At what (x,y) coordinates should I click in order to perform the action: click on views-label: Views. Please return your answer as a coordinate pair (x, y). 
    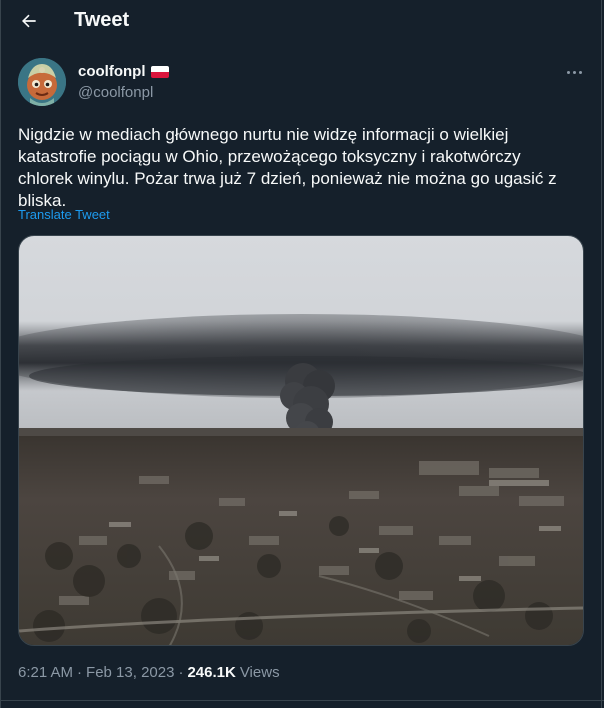
    Looking at the image, I should click on (259, 672).